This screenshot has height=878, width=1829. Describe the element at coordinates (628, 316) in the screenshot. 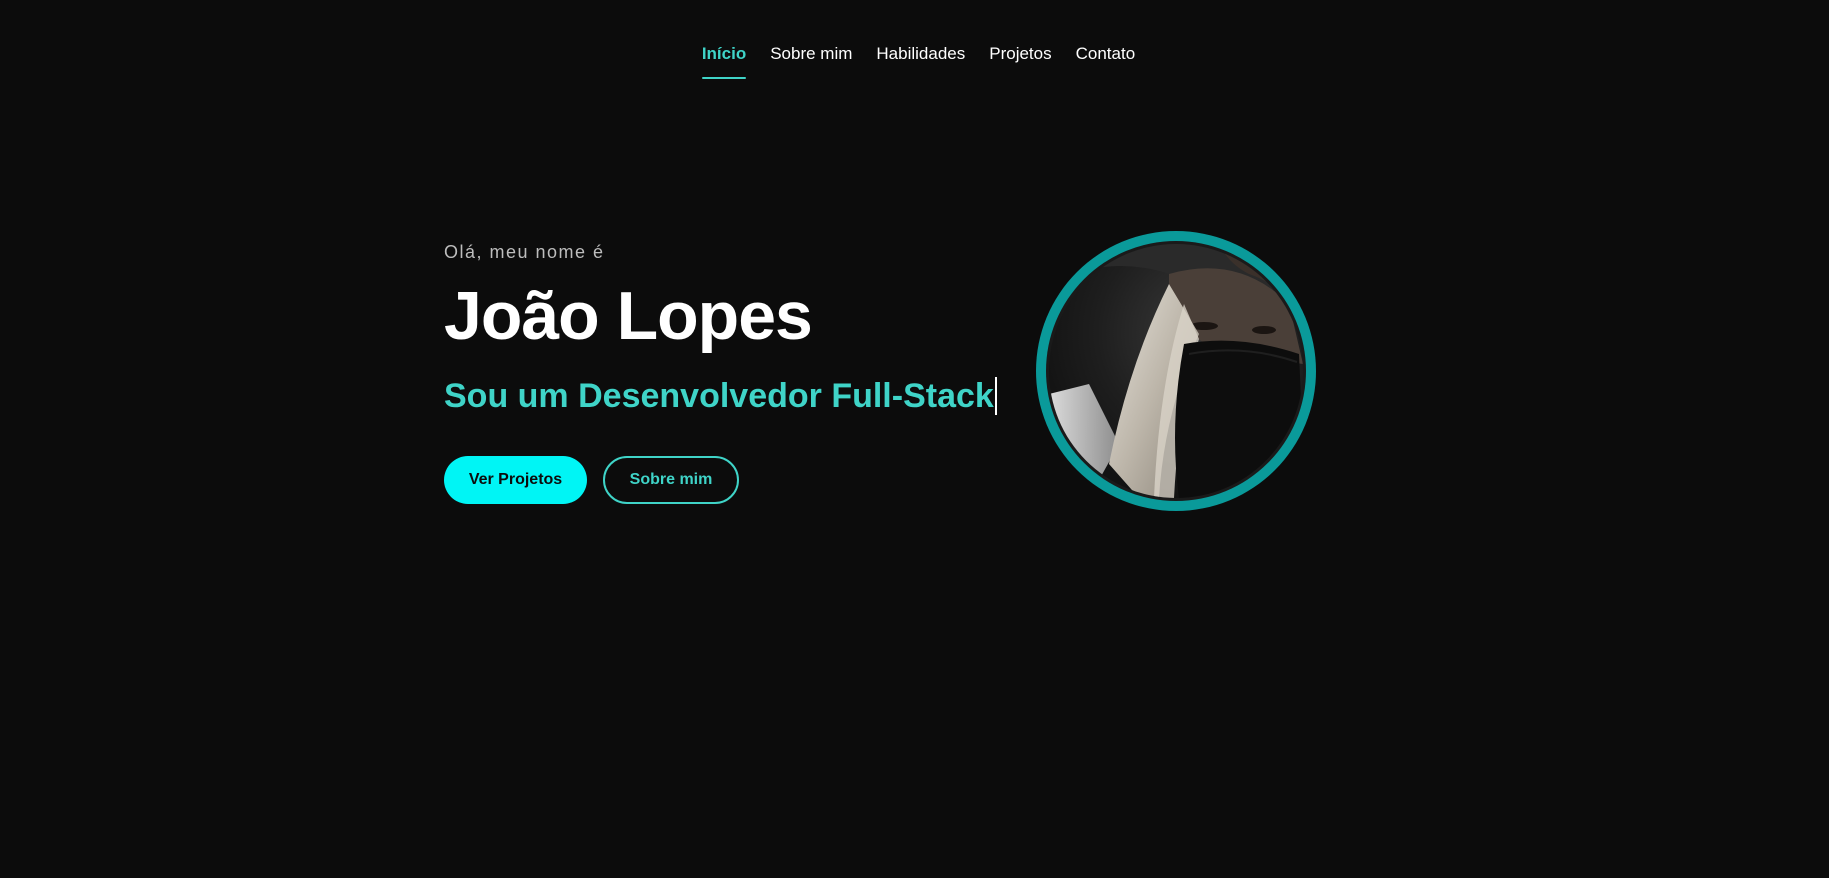

I see `hero-name: João Lopes` at that location.